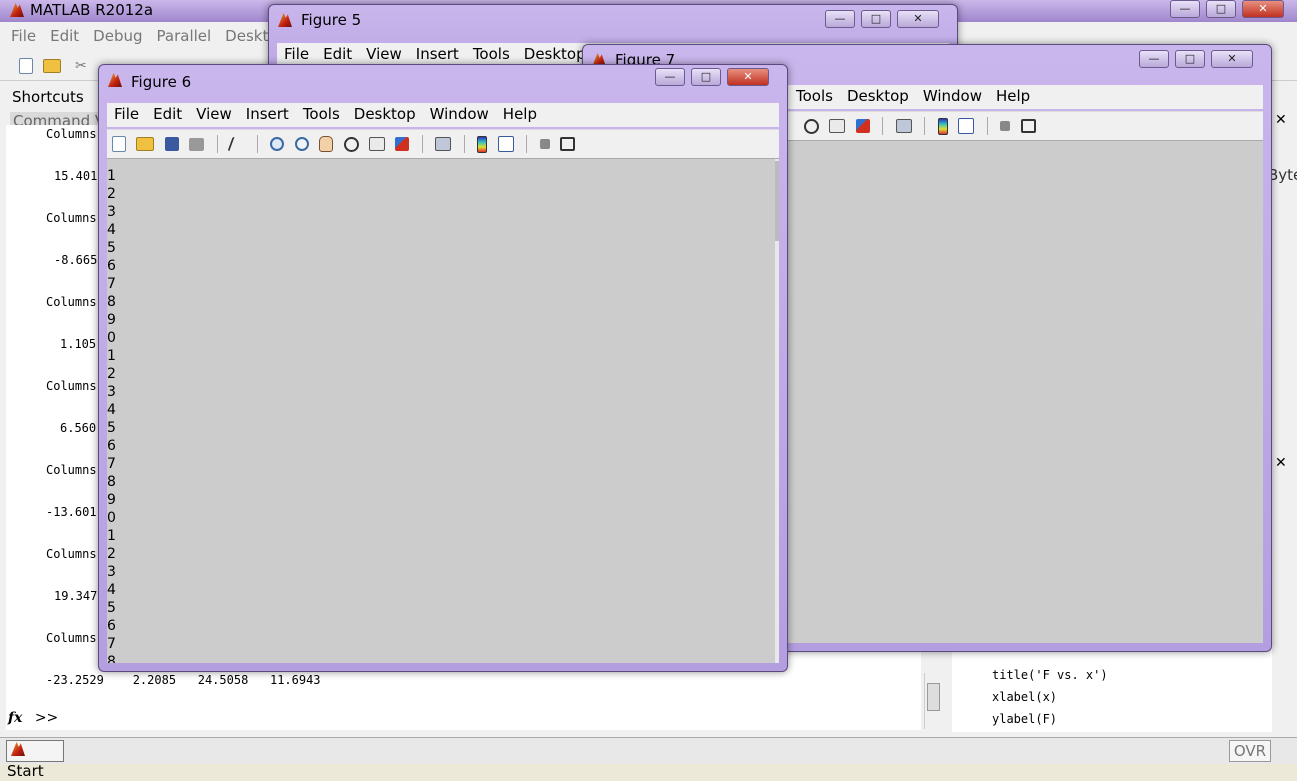  What do you see at coordinates (117, 37) in the screenshot?
I see `menu-debug: Debug` at bounding box center [117, 37].